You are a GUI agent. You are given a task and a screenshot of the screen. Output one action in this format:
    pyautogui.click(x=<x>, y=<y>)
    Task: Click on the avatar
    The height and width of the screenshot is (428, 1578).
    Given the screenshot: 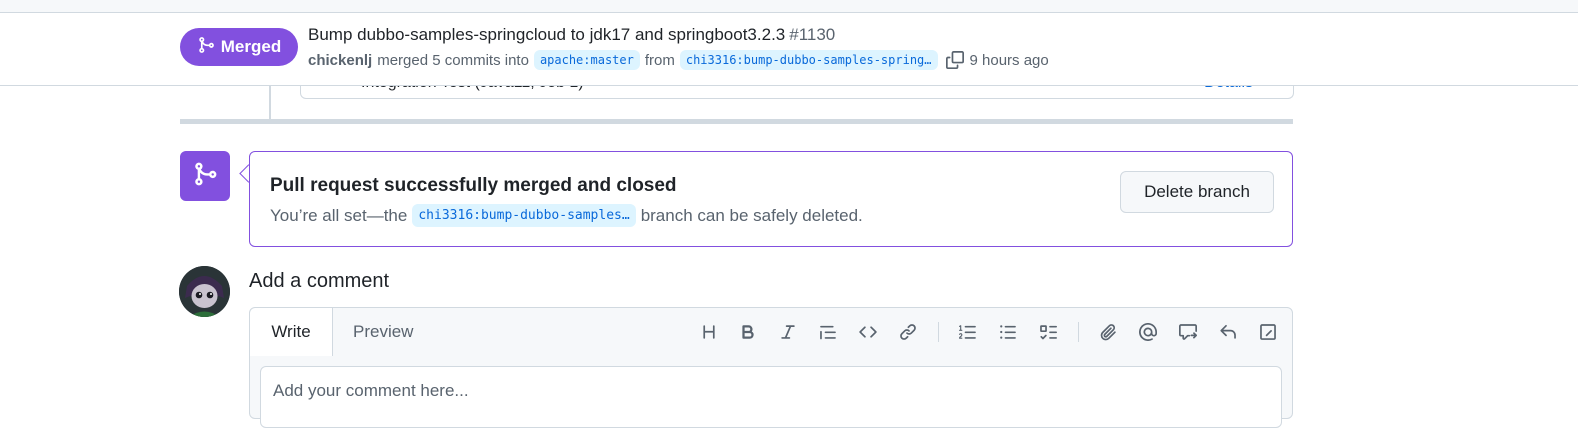 What is the action you would take?
    pyautogui.click(x=204, y=291)
    